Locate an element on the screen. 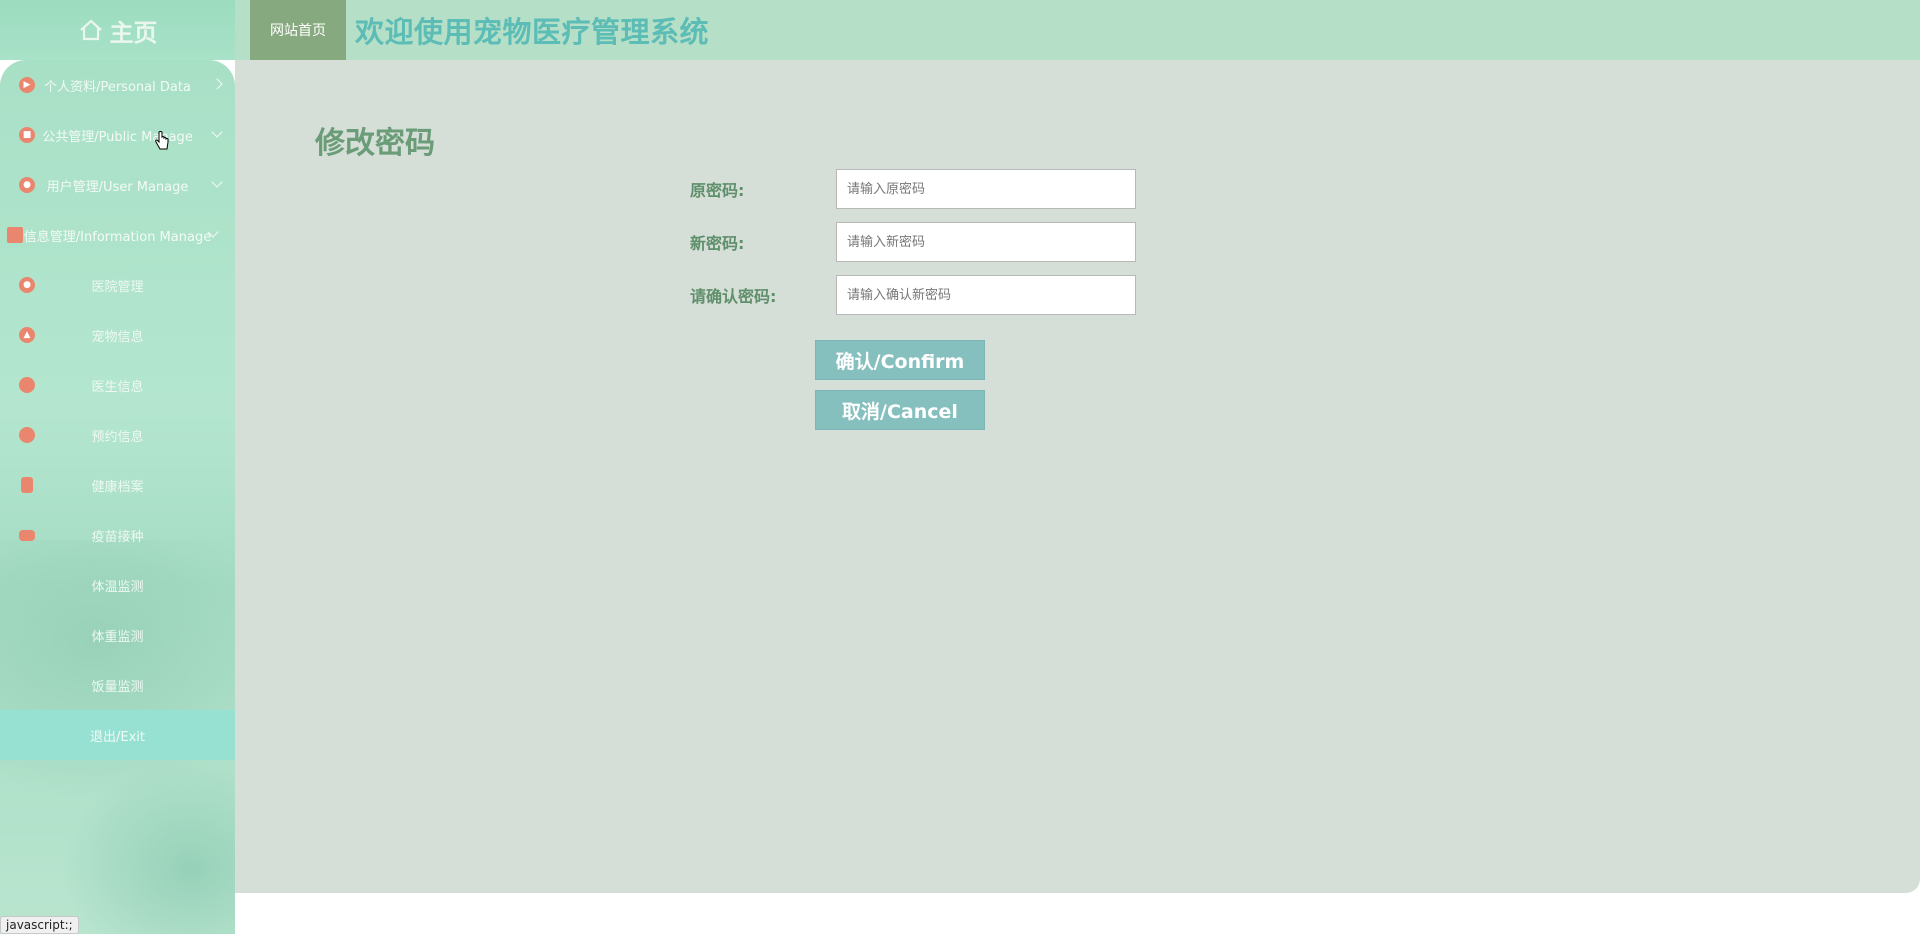 This screenshot has height=934, width=1920. sidebar-subitem-weight: 体重监测 is located at coordinates (117, 635).